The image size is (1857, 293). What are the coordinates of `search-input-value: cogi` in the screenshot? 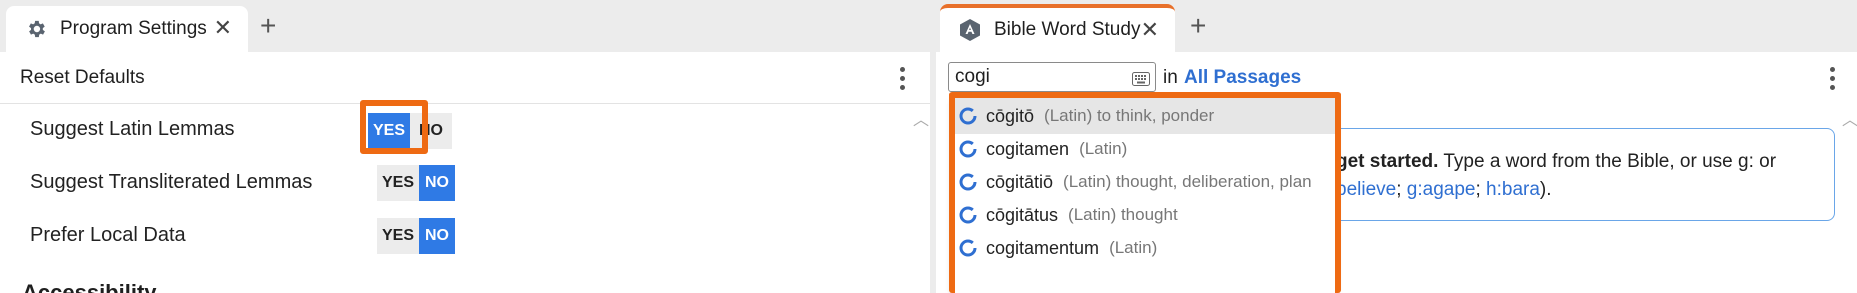 It's located at (972, 76).